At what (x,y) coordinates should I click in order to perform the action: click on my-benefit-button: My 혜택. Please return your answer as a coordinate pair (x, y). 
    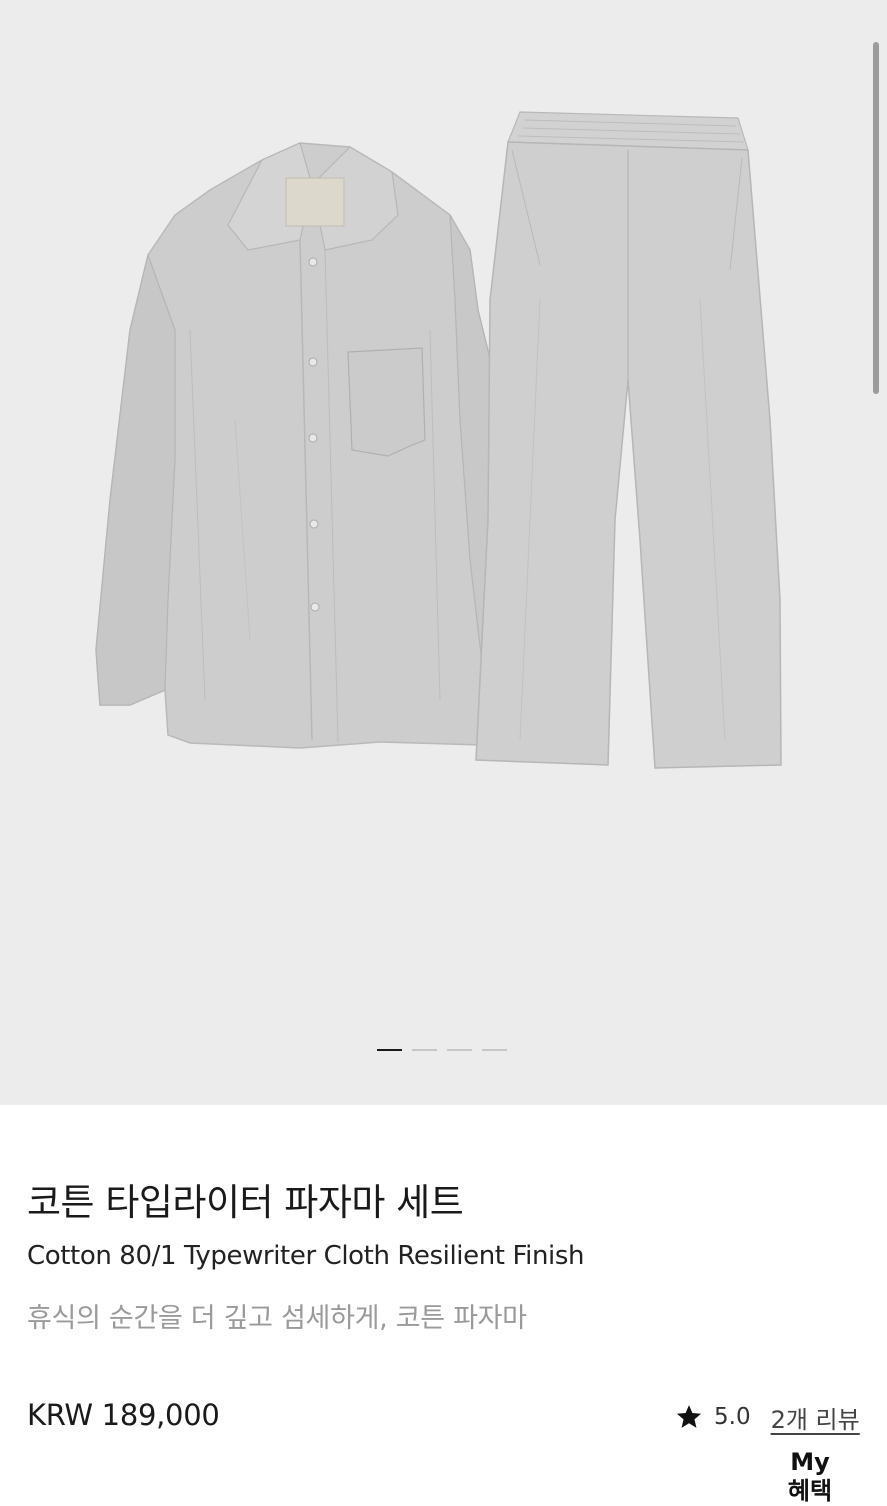
    Looking at the image, I should click on (810, 1477).